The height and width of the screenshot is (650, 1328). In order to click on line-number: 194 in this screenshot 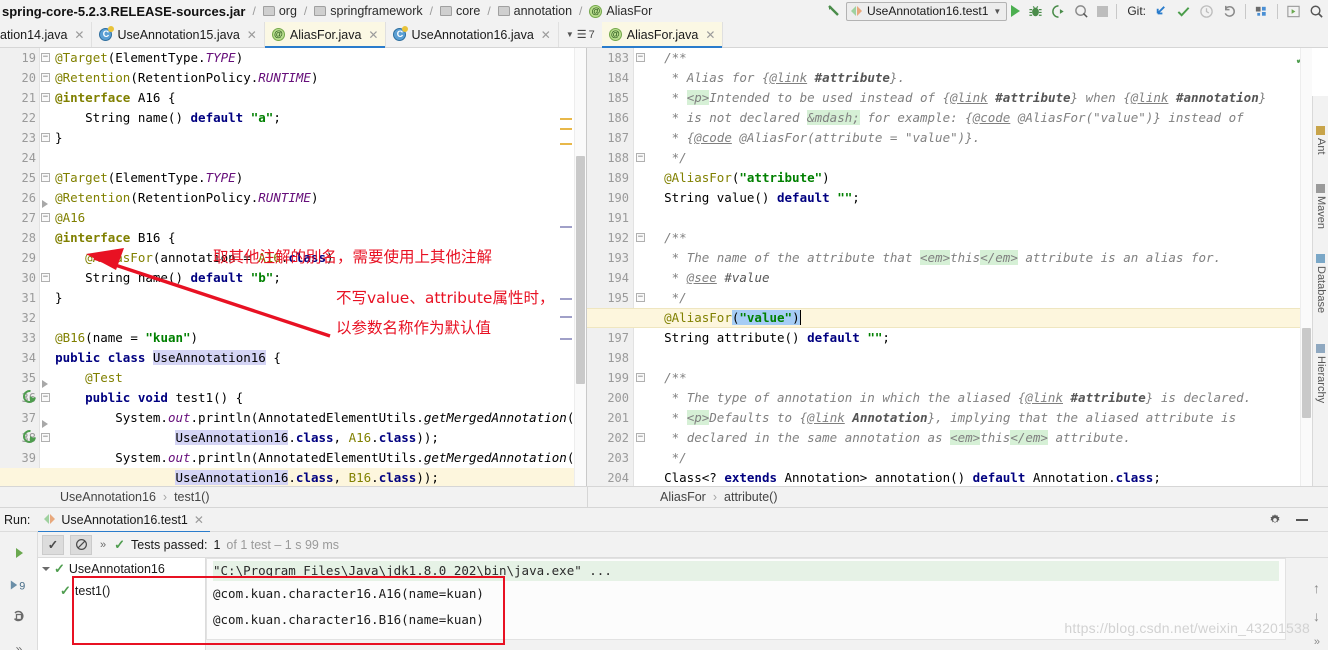, I will do `click(618, 278)`.